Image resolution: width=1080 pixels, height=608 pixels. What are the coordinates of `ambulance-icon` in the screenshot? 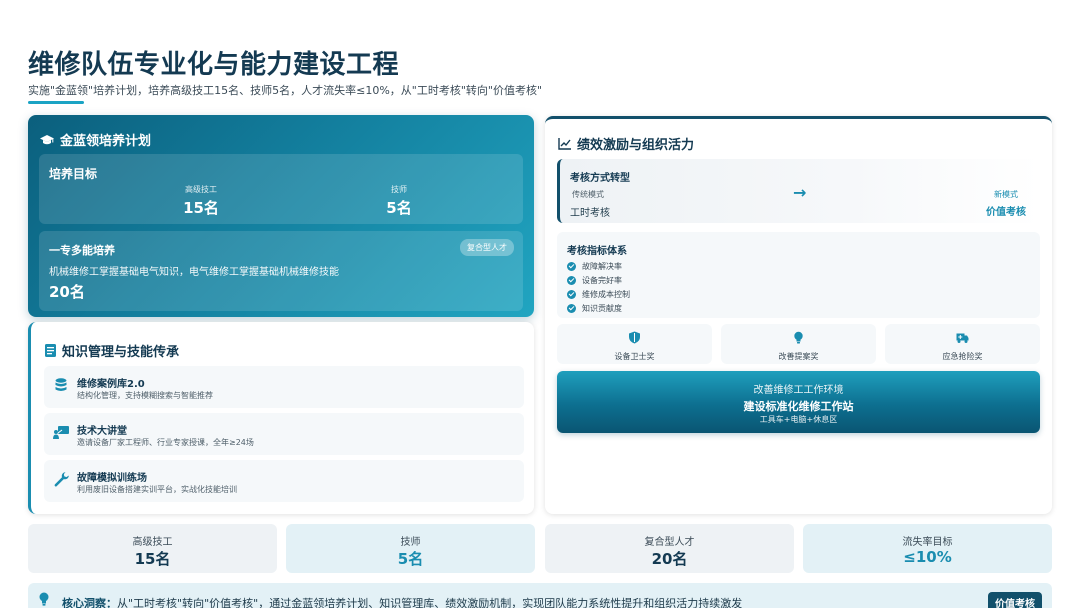 It's located at (962, 338).